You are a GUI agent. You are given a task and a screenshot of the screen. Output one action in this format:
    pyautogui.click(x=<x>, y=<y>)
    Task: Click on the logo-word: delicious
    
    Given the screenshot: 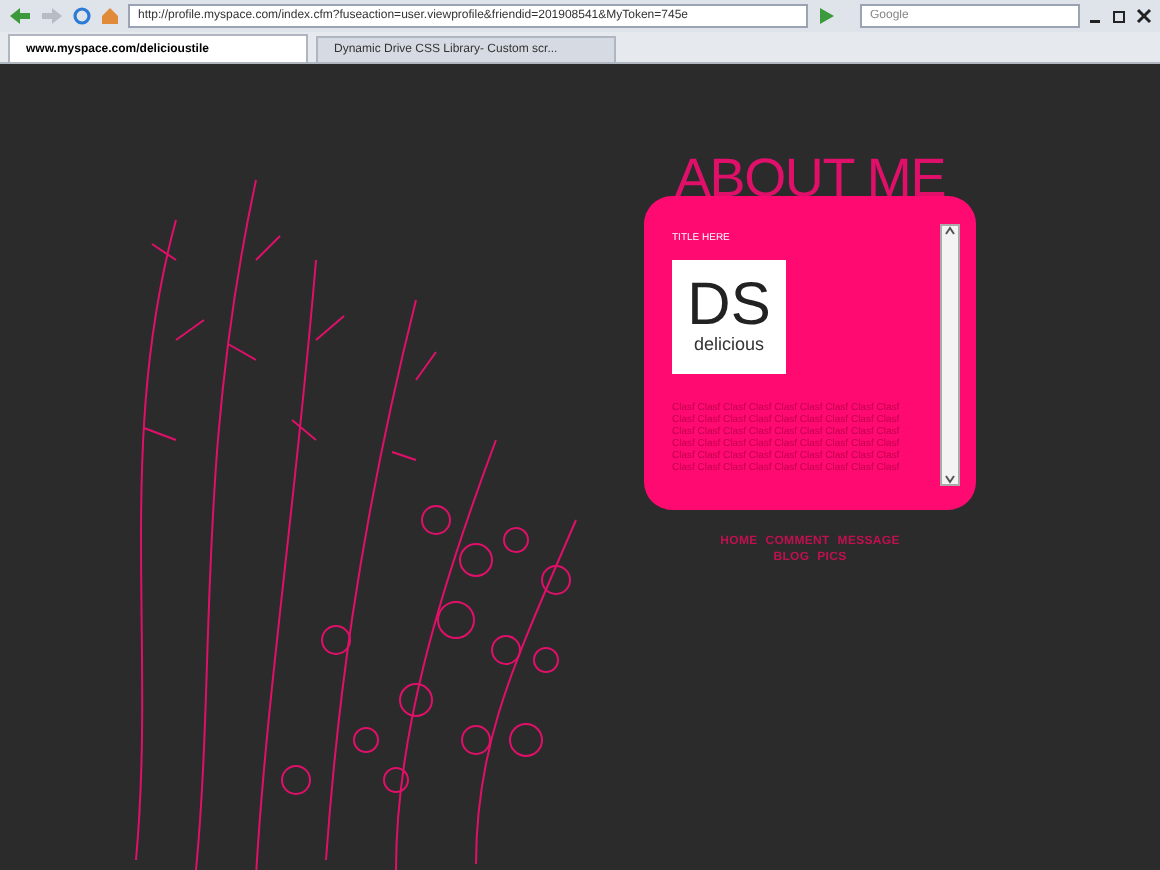 What is the action you would take?
    pyautogui.click(x=729, y=344)
    